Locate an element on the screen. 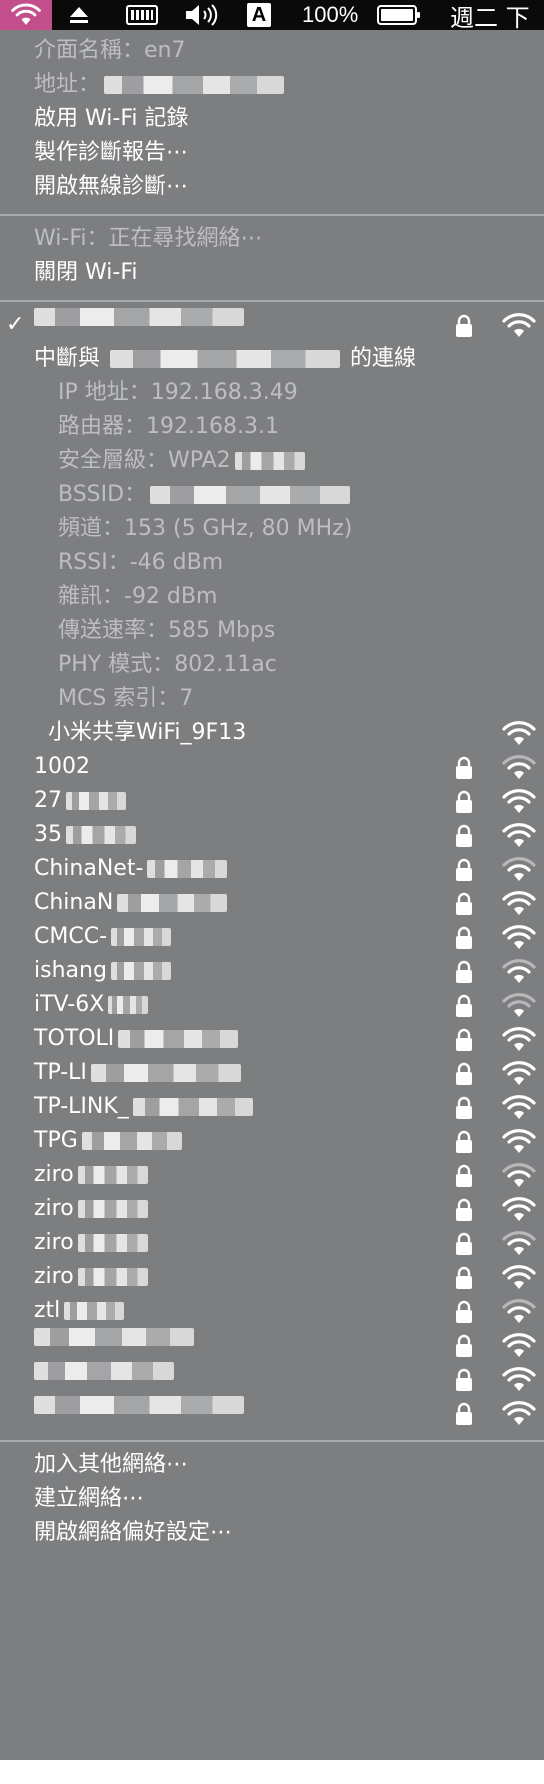 The height and width of the screenshot is (1784, 544). device-battery-icon is located at coordinates (142, 15).